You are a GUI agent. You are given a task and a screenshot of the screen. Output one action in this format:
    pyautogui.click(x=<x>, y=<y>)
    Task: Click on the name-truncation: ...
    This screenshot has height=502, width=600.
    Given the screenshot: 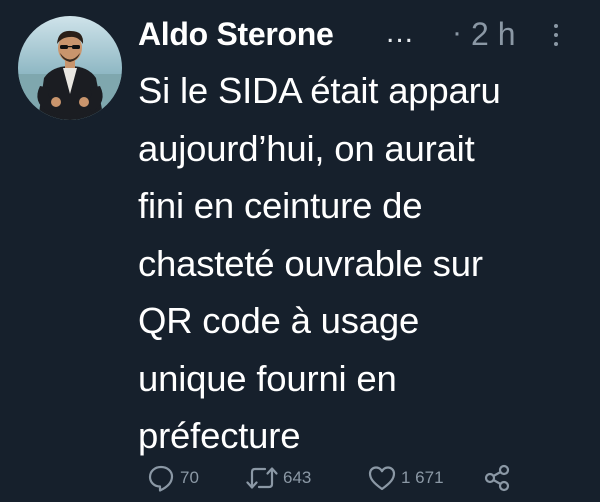 What is the action you would take?
    pyautogui.click(x=400, y=32)
    